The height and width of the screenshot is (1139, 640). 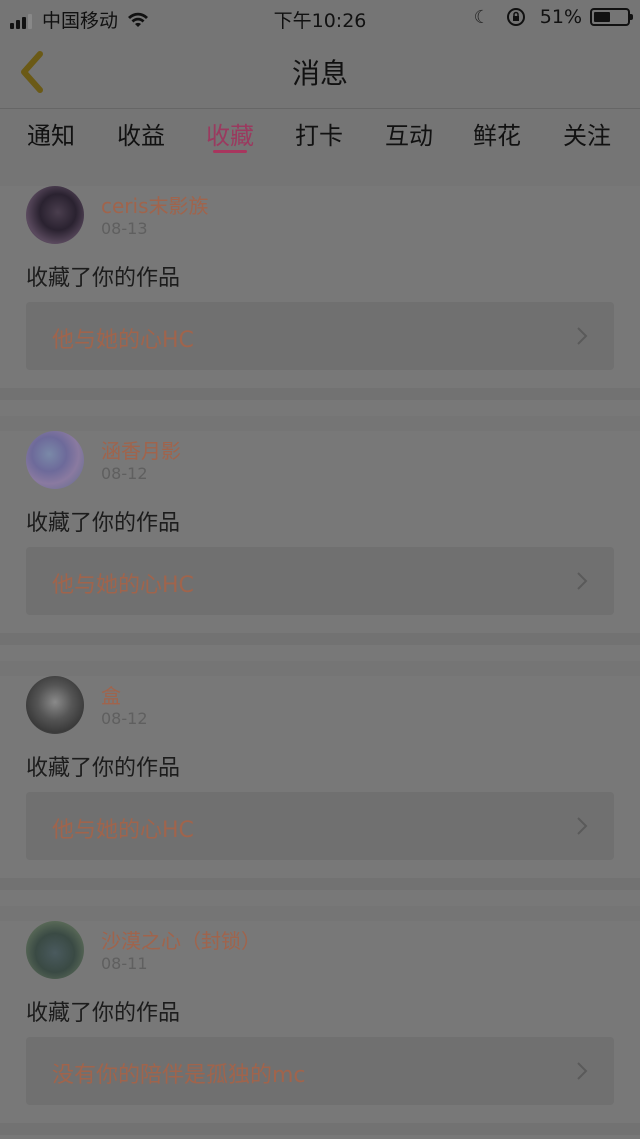 What do you see at coordinates (481, 17) in the screenshot?
I see `moon-icon: ☾` at bounding box center [481, 17].